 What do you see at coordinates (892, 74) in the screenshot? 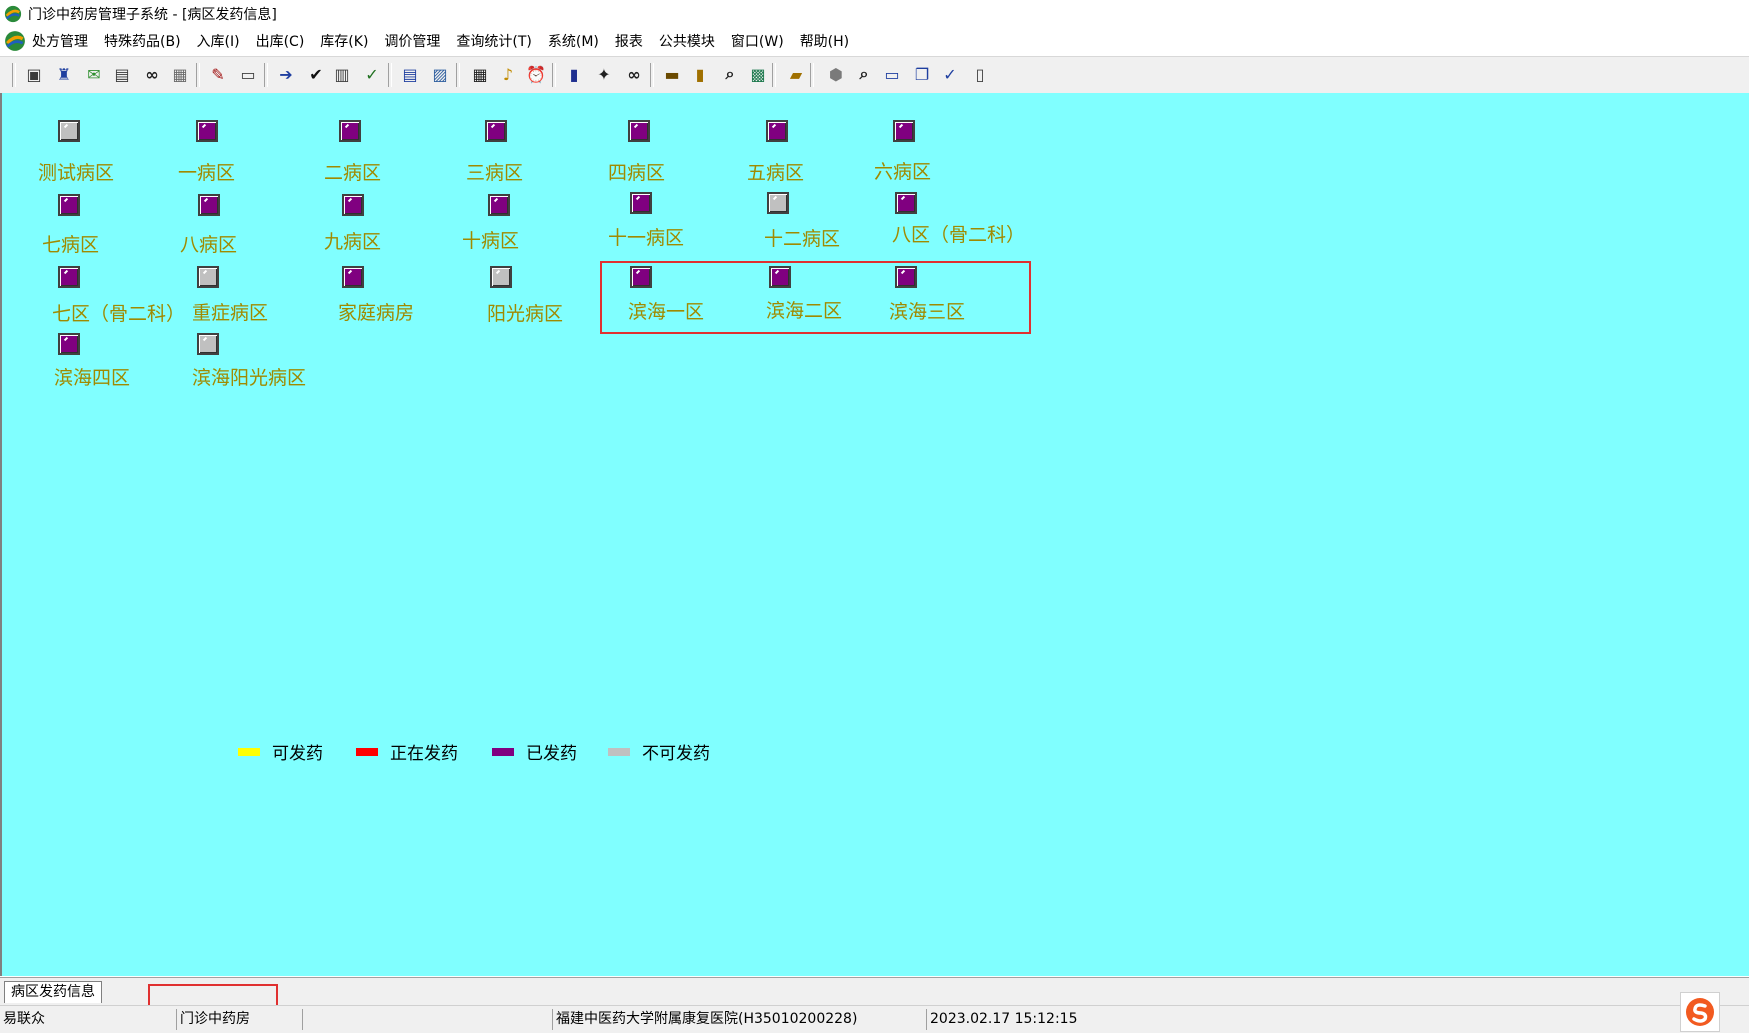
I see `horizontal-split-icon: ▭` at bounding box center [892, 74].